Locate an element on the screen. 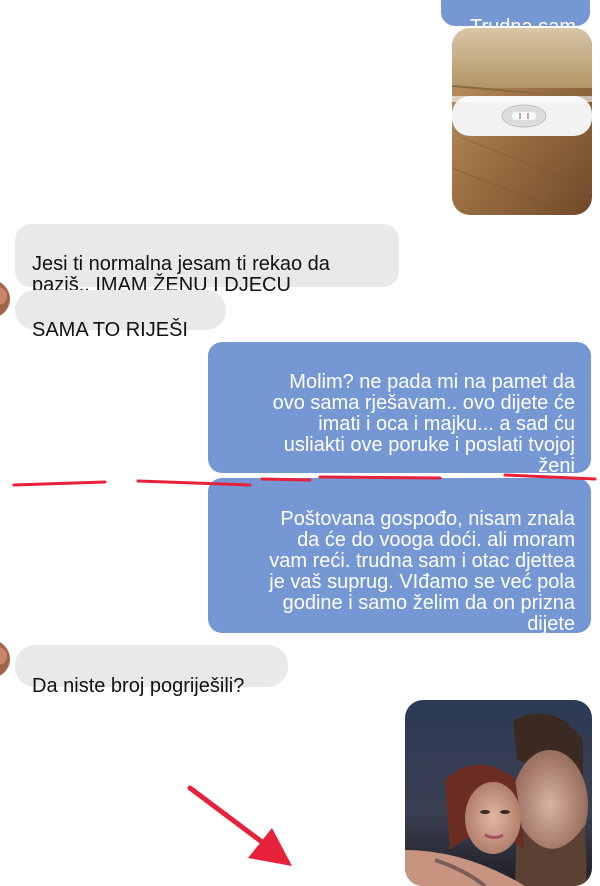 Image resolution: width=600 pixels, height=886 pixels. couple-selfie-image is located at coordinates (498, 793).